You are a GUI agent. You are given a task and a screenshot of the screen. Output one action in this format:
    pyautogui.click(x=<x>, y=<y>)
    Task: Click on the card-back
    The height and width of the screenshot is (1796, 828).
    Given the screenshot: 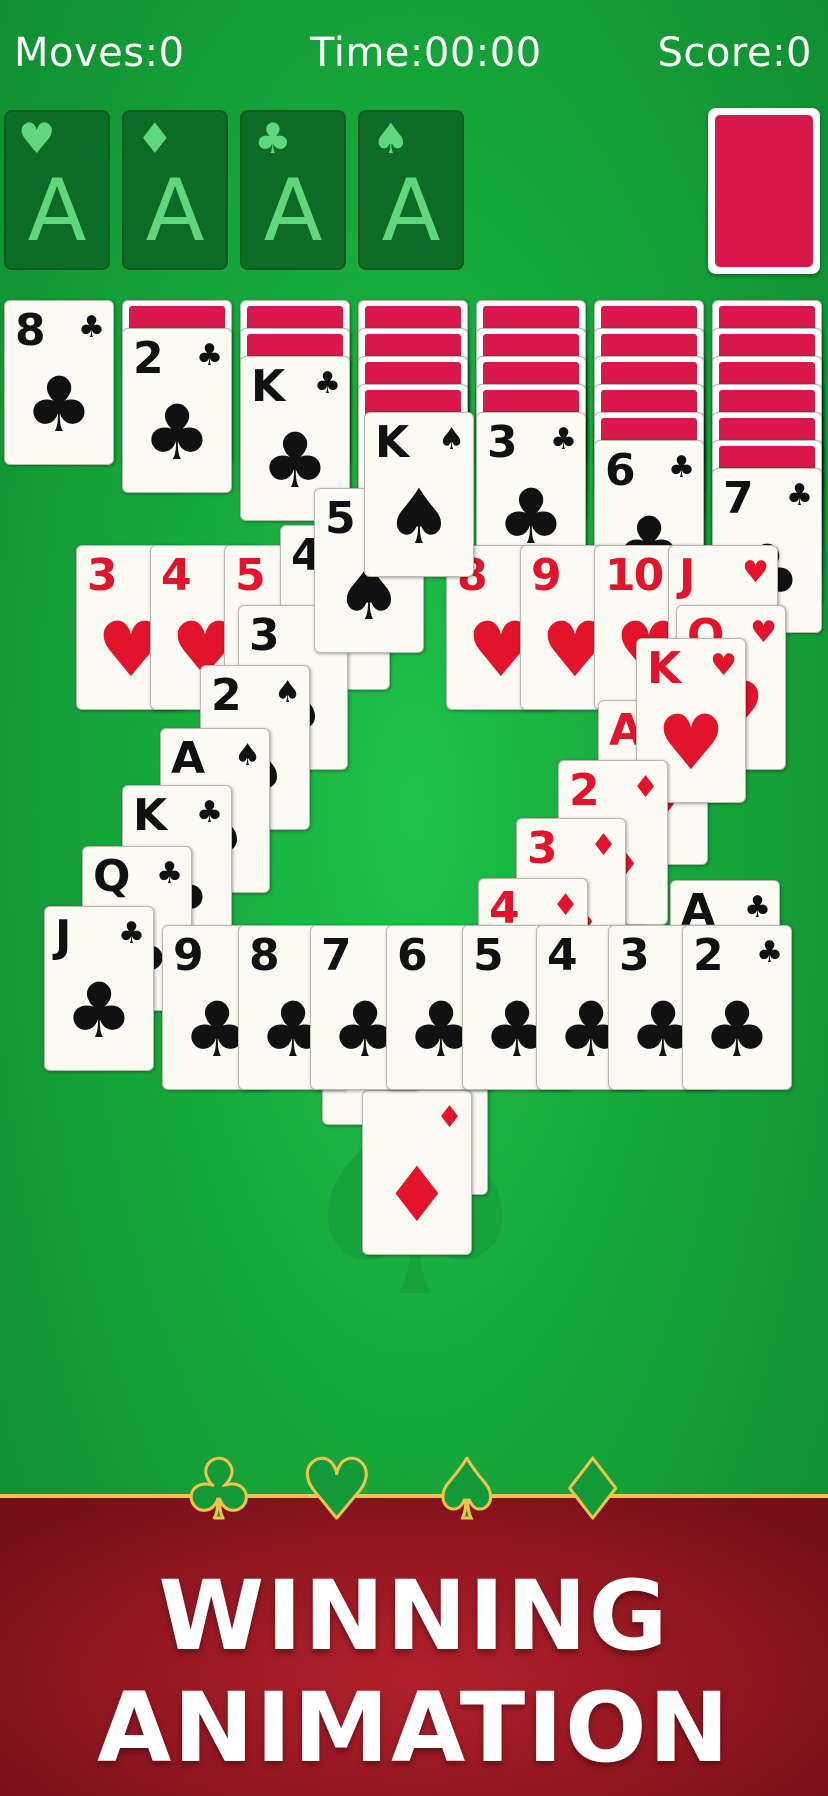 What is the action you would take?
    pyautogui.click(x=764, y=191)
    